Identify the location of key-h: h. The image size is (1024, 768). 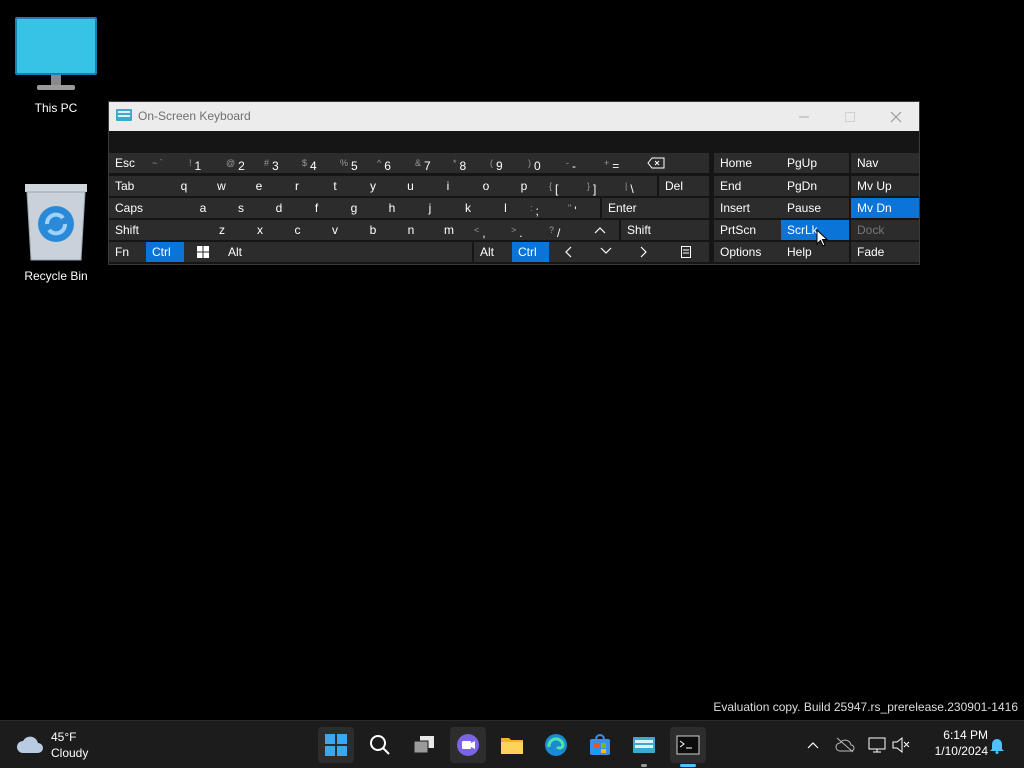
(392, 208).